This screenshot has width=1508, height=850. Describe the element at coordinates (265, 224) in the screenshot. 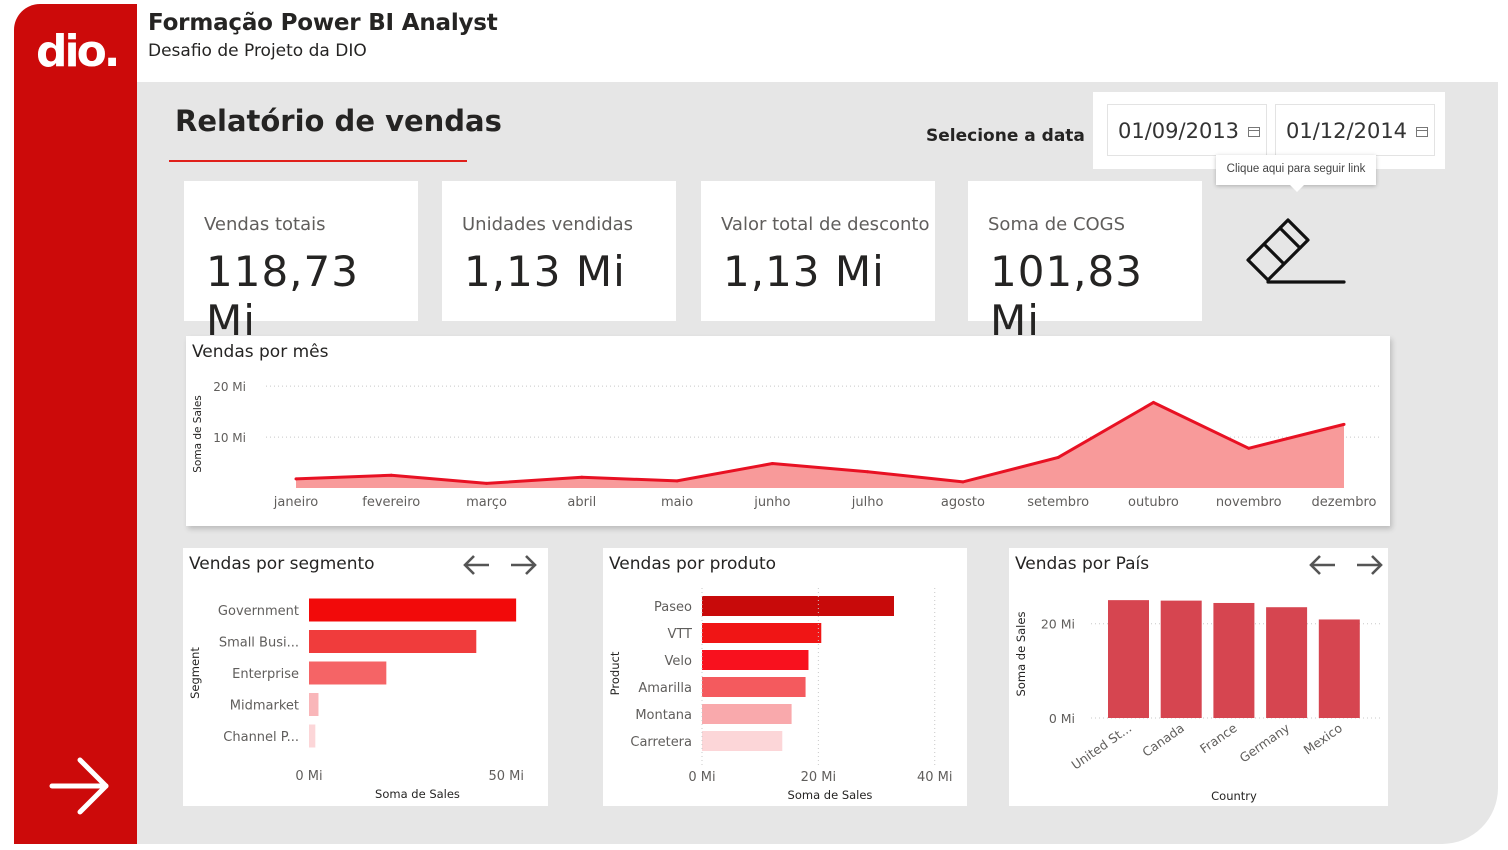

I see `kpi-label: Vendas totais` at that location.